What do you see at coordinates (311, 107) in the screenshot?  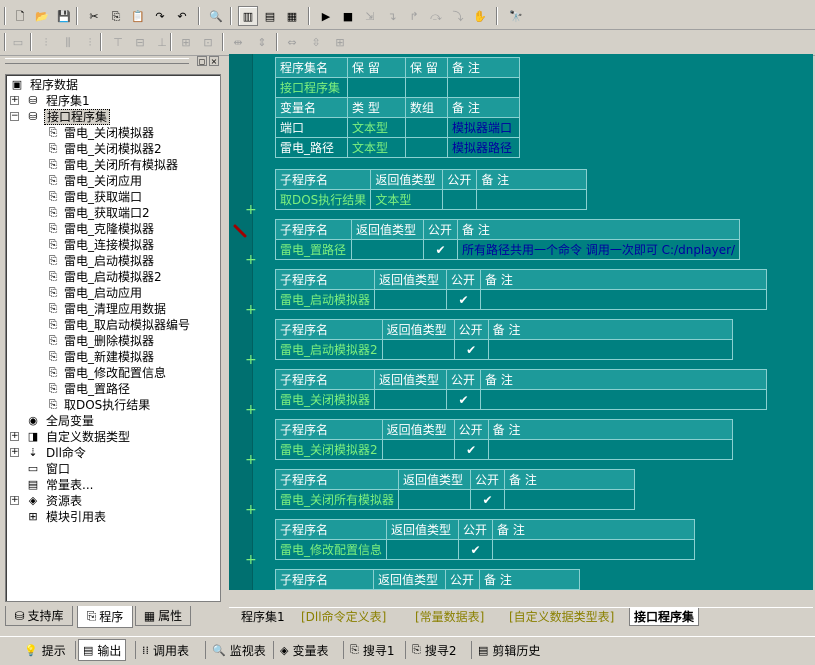 I see `column-header: 变量名` at bounding box center [311, 107].